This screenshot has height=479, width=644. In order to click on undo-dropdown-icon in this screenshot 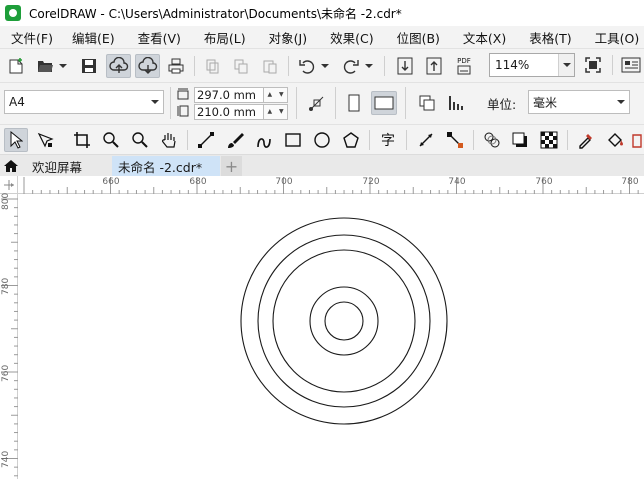, I will do `click(325, 66)`.